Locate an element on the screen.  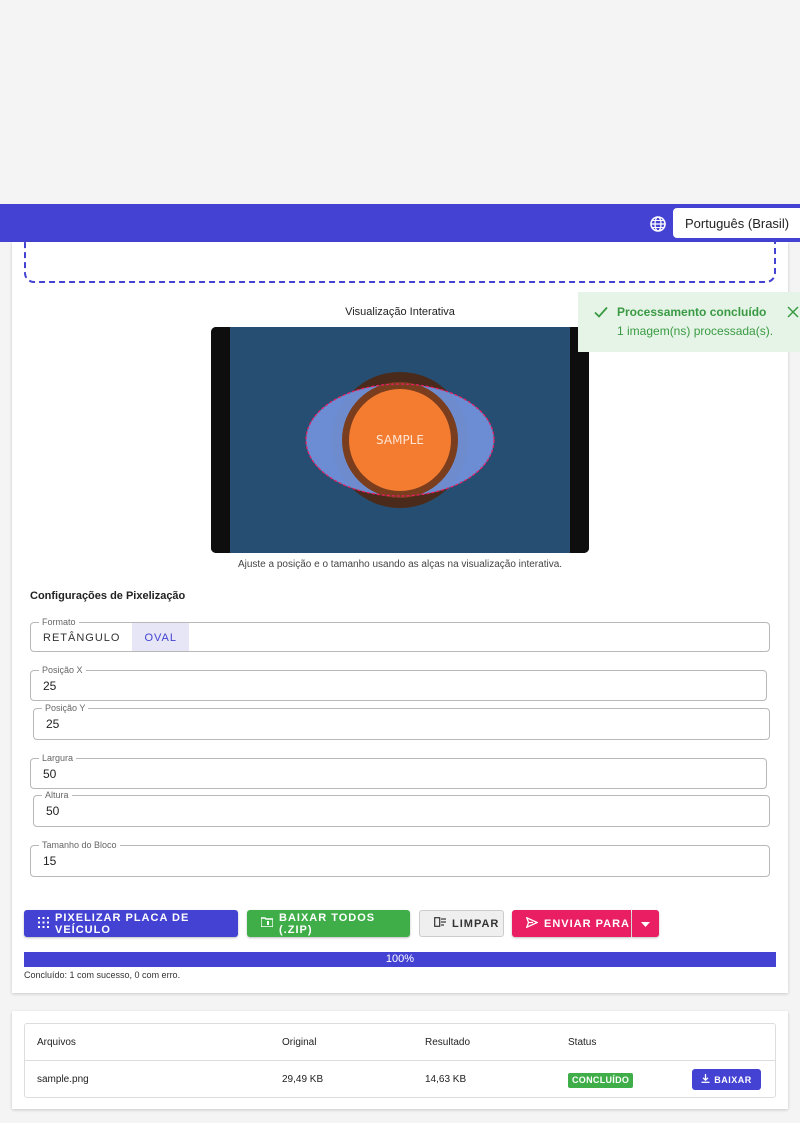
pixelate-button: PIXELIZAR PLACA DE VEÍCULO is located at coordinates (131, 923).